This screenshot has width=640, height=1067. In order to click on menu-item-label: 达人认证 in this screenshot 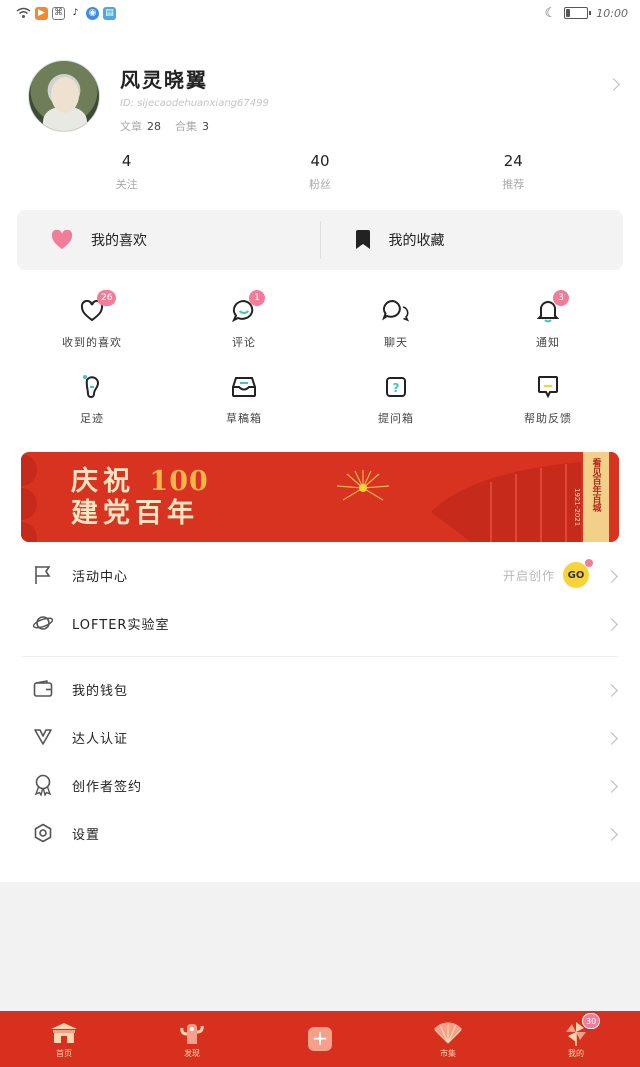, I will do `click(100, 739)`.